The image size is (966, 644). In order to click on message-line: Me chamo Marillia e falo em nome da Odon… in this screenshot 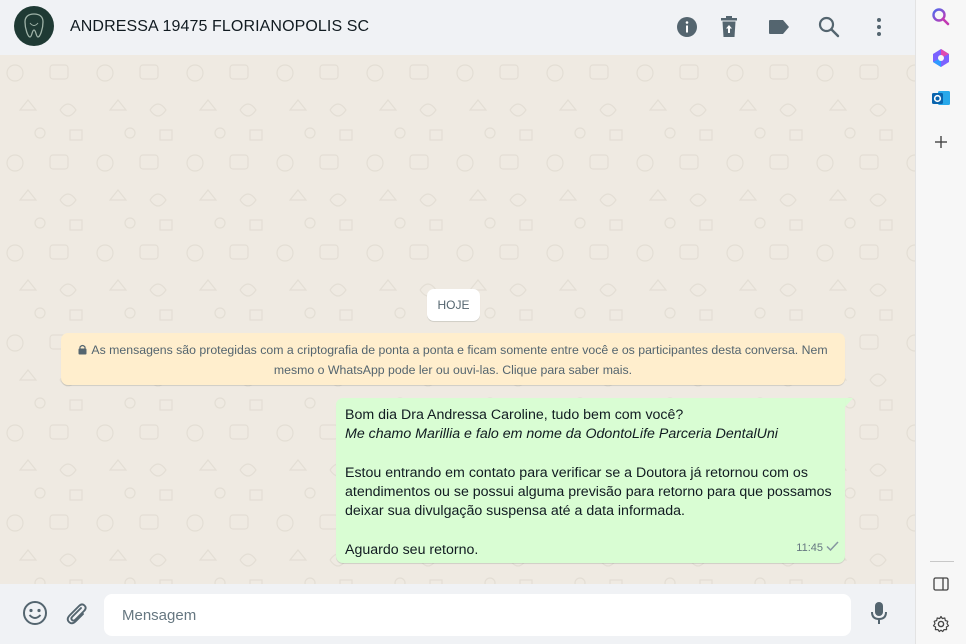, I will do `click(561, 434)`.